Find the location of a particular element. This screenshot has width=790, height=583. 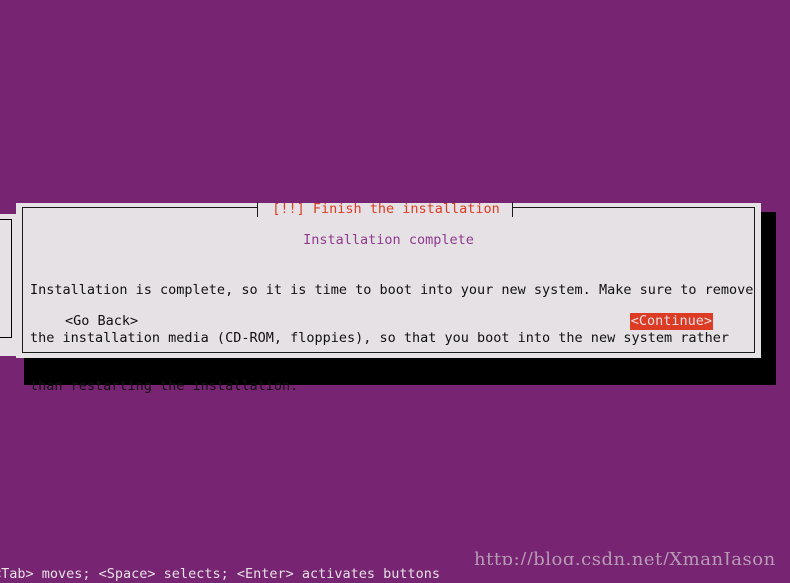

dialog-frame-top-right is located at coordinates (634, 207).